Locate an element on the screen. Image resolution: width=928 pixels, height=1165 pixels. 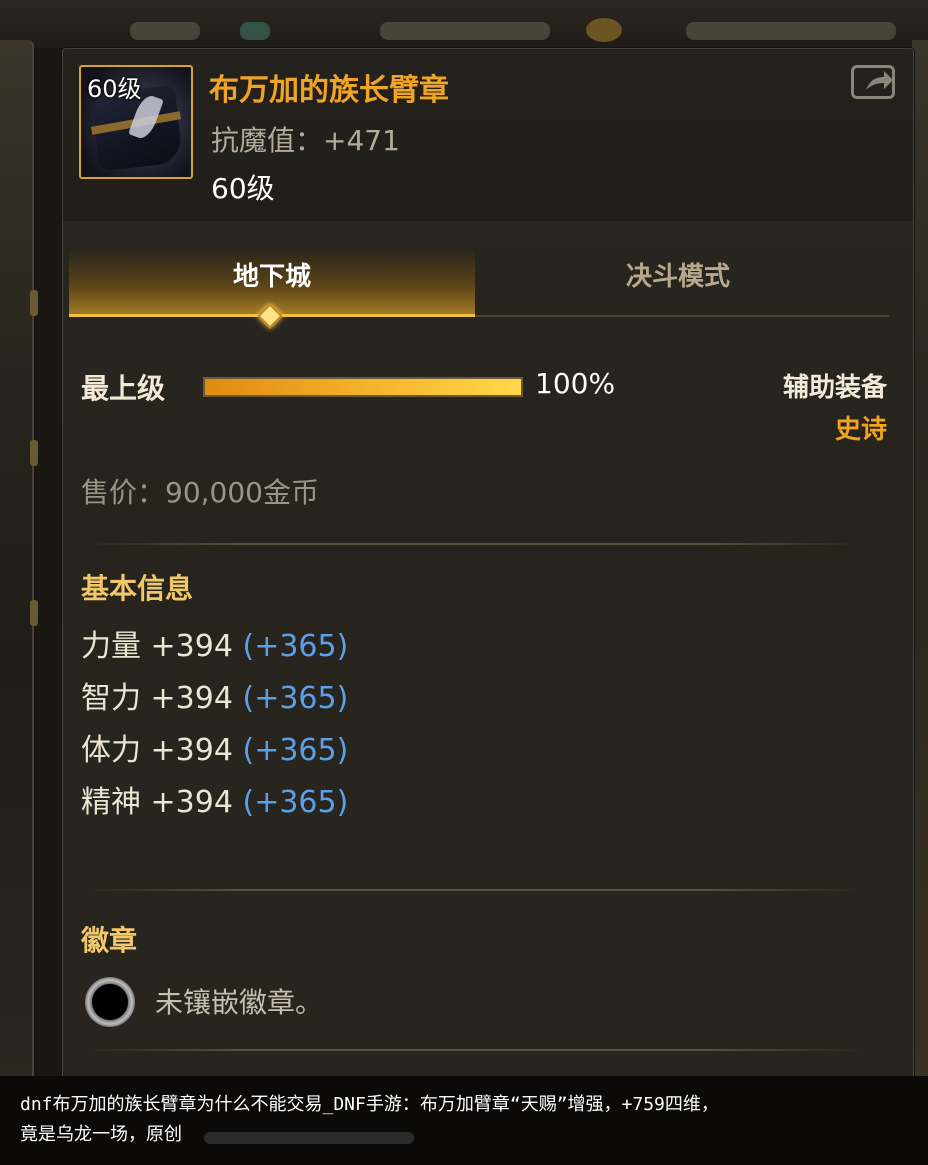
caption-scrollbar is located at coordinates (309, 1138).